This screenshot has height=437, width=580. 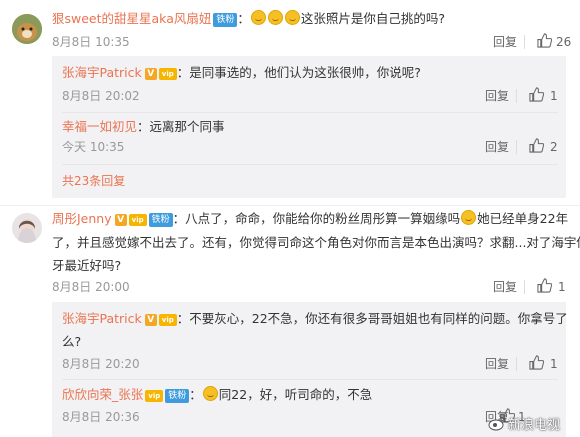 What do you see at coordinates (91, 42) in the screenshot?
I see `timestamp: 8月8日 10:35` at bounding box center [91, 42].